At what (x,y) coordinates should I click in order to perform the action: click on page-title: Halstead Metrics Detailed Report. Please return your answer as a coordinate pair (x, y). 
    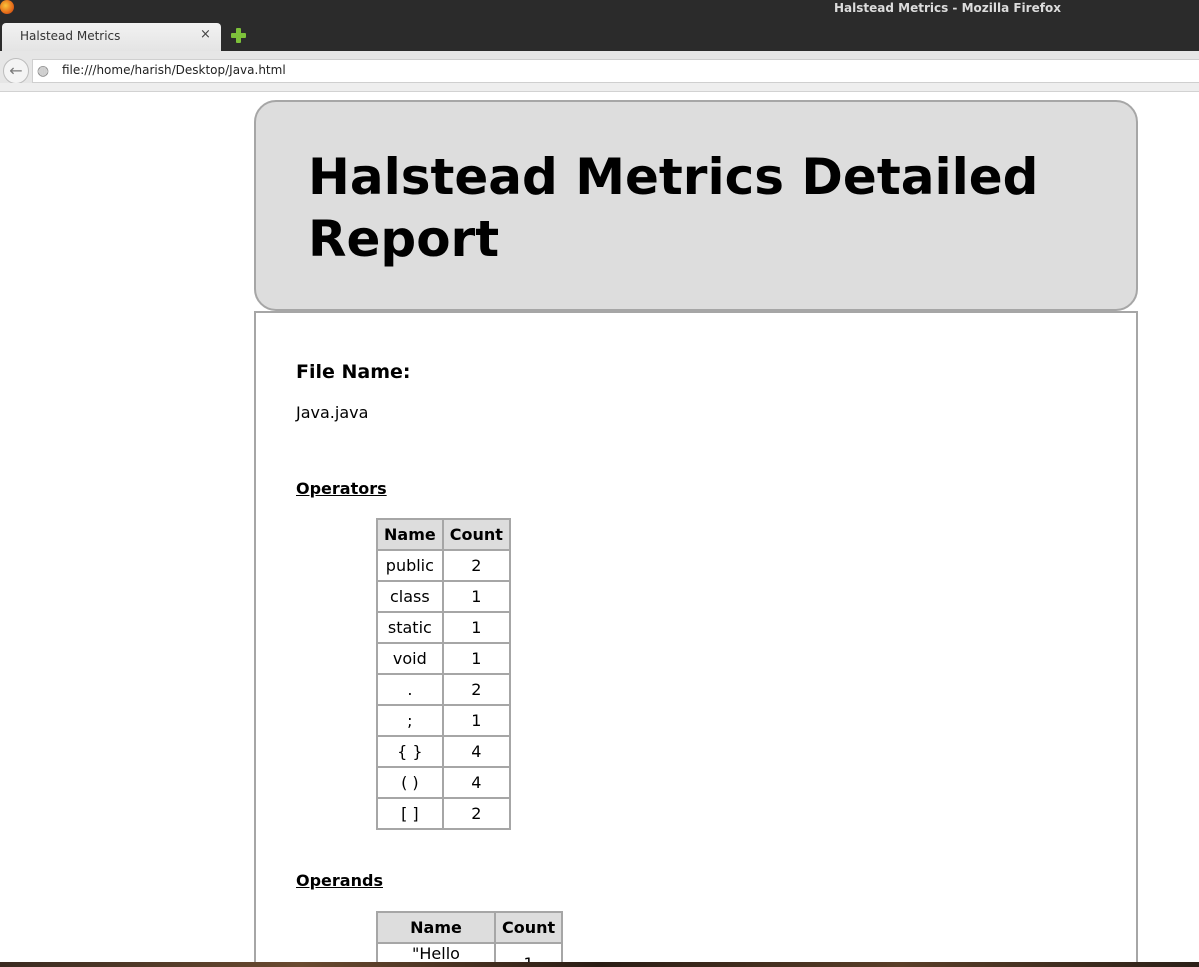
    Looking at the image, I should click on (673, 208).